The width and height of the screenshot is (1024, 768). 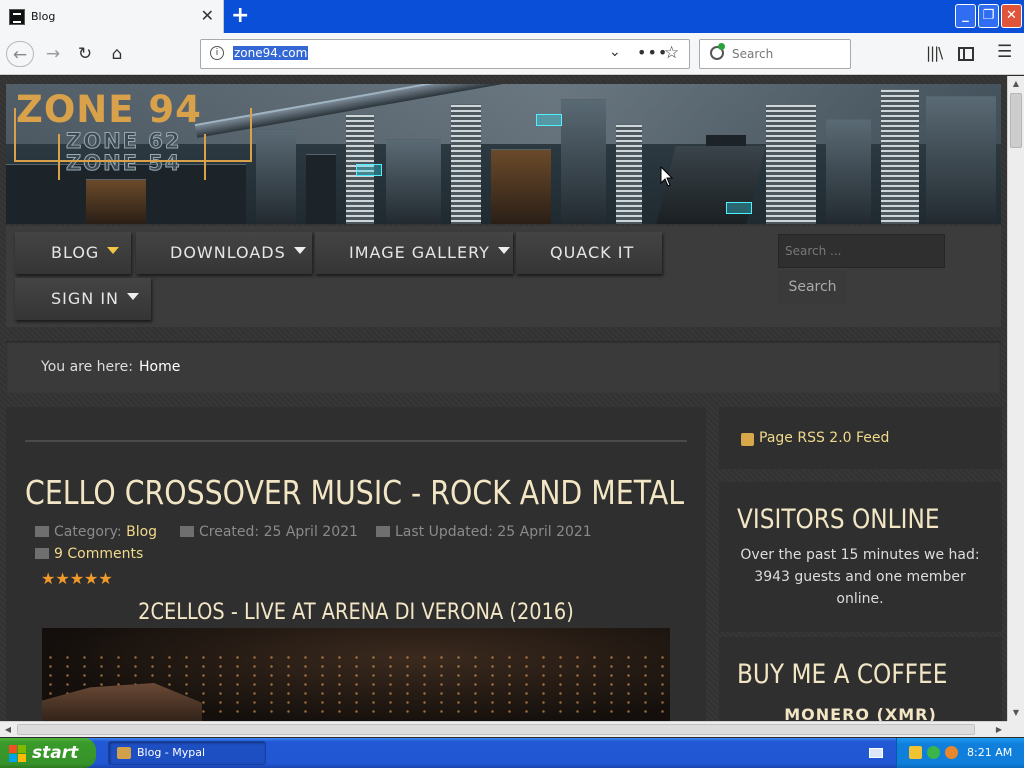 What do you see at coordinates (278, 532) in the screenshot?
I see `created-date: Created: 25 April 2021` at bounding box center [278, 532].